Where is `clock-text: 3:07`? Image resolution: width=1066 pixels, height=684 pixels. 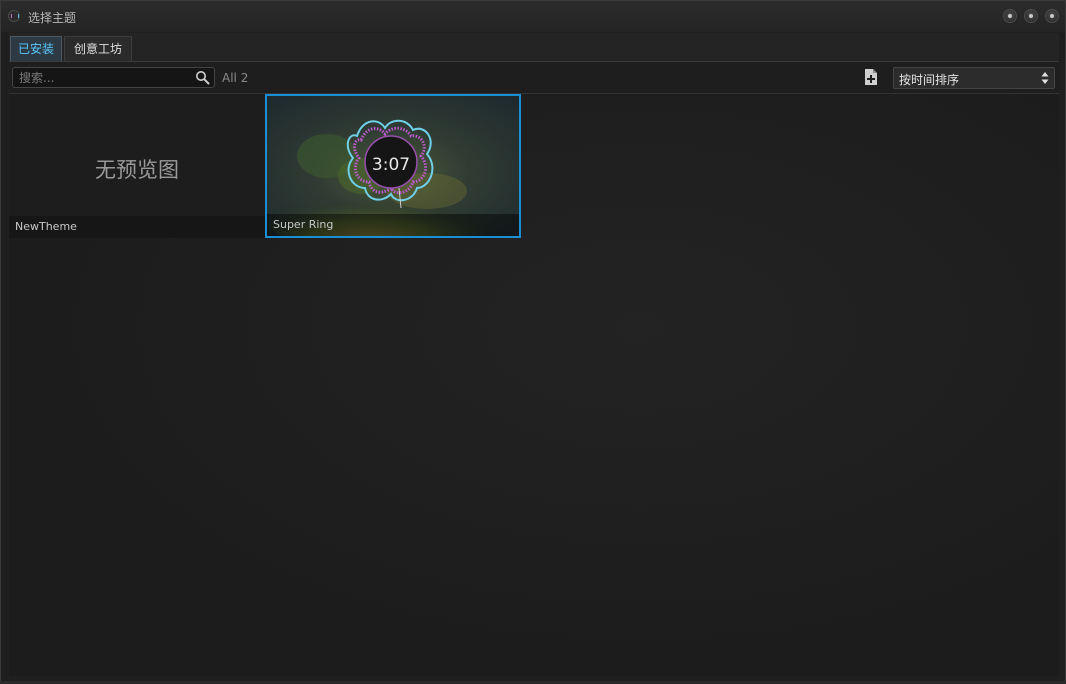 clock-text: 3:07 is located at coordinates (391, 165).